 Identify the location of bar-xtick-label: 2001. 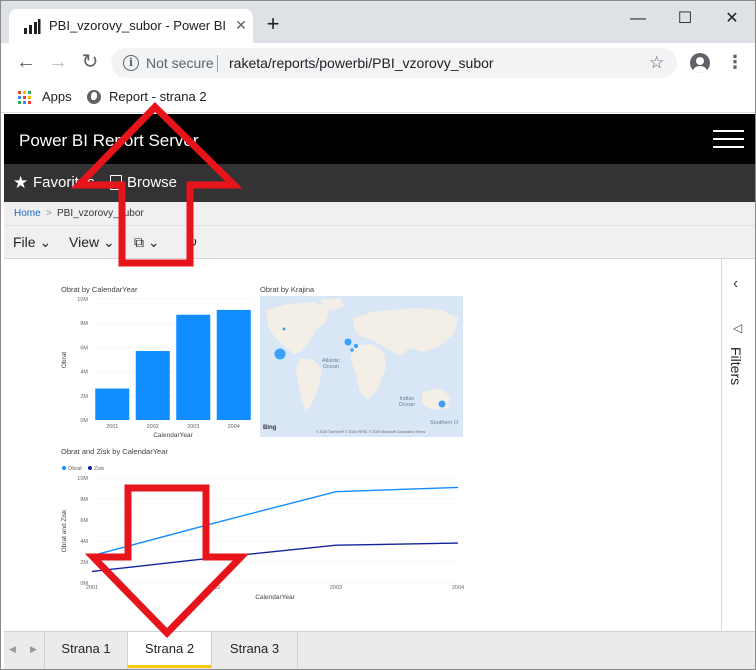
(112, 427).